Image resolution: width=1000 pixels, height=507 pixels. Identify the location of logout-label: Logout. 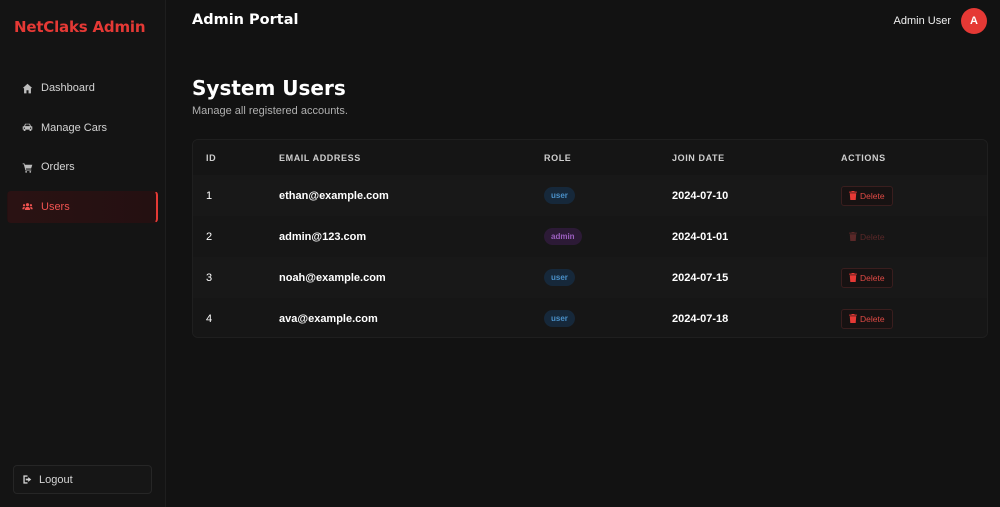
(56, 479).